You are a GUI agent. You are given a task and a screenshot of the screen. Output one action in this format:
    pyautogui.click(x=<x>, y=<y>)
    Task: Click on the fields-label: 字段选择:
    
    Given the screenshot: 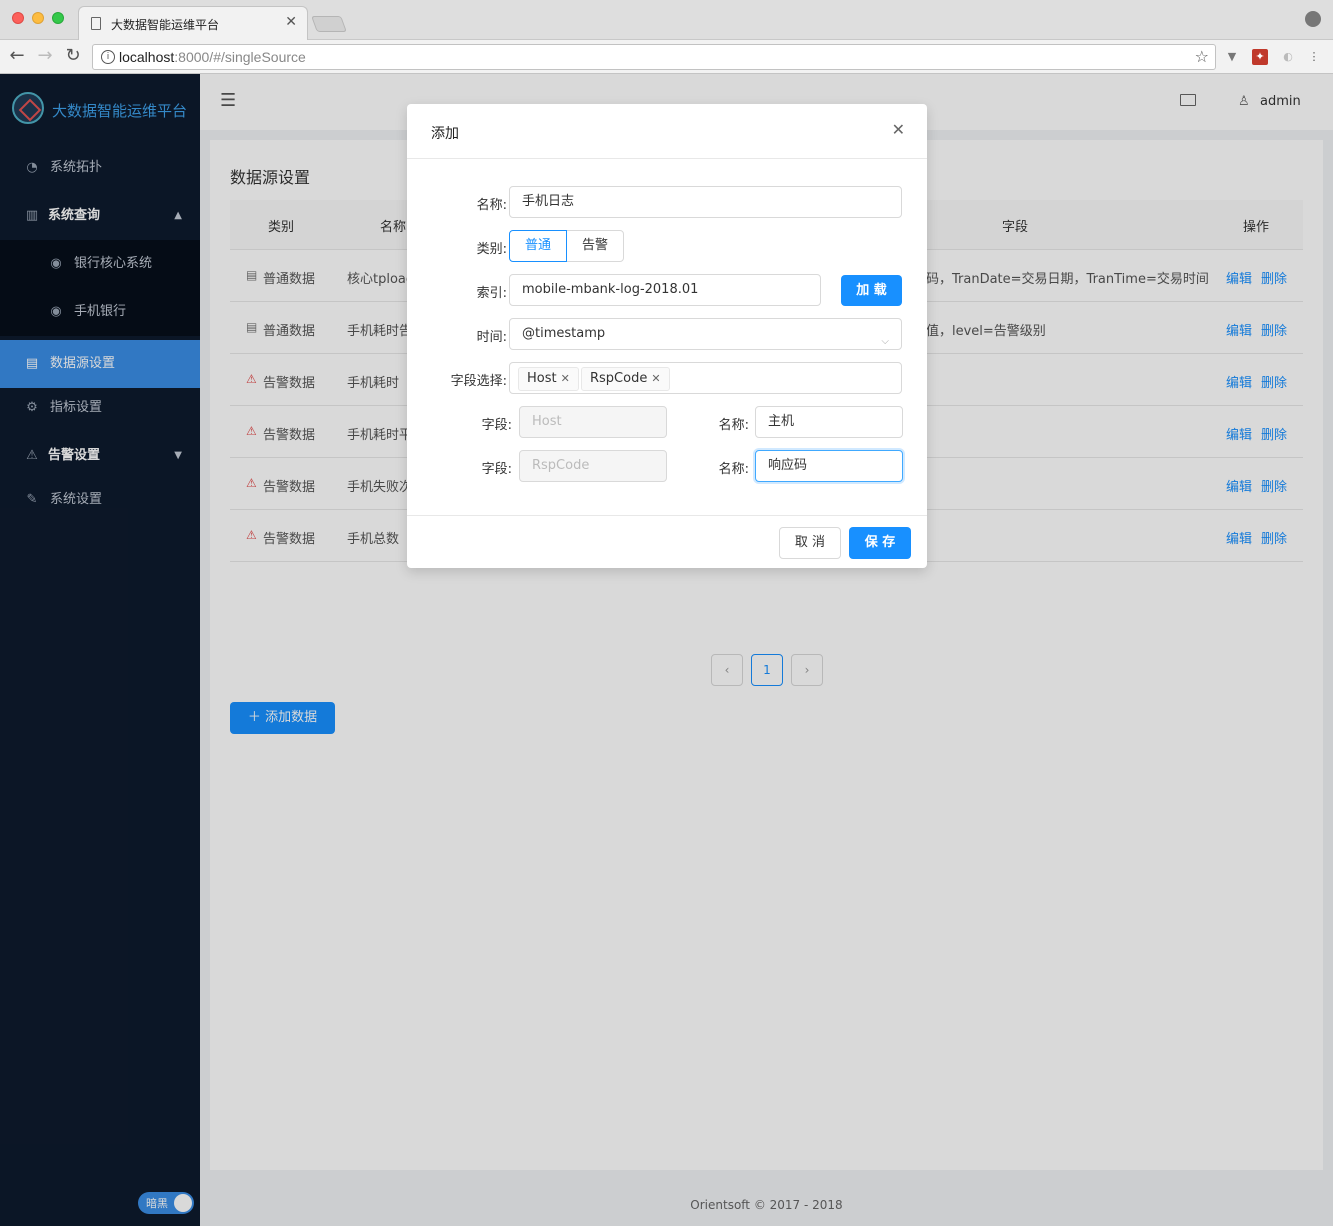 What is the action you would take?
    pyautogui.click(x=478, y=381)
    